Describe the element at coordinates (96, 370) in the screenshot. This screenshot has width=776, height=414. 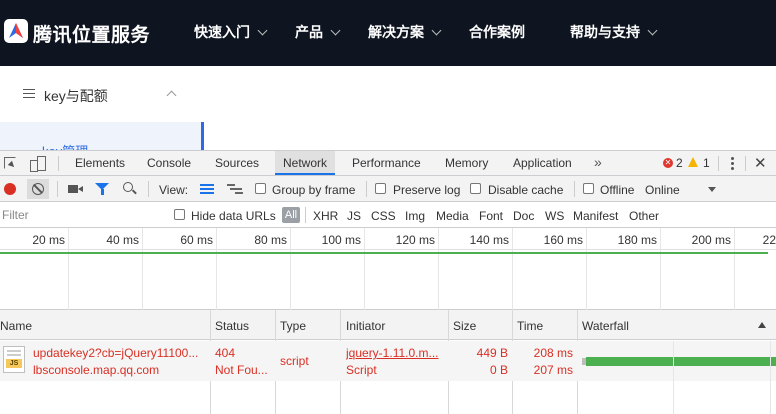
I see `request-domain: lbsconsole.map.qq.com` at that location.